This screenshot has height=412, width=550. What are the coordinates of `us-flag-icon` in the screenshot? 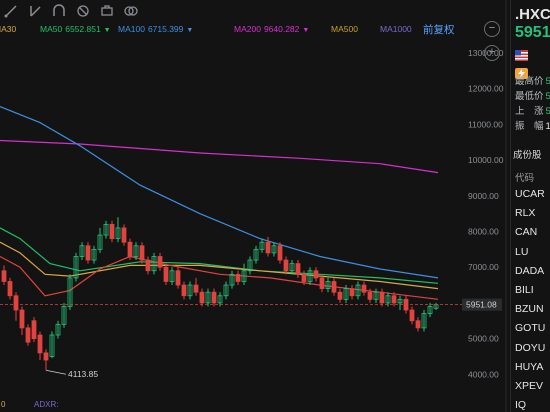 It's located at (521, 55).